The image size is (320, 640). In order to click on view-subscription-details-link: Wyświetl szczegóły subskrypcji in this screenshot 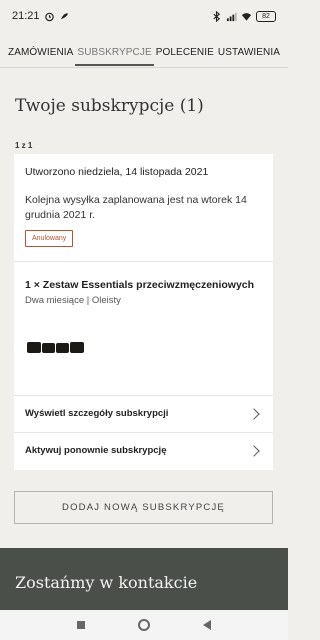, I will do `click(143, 413)`.